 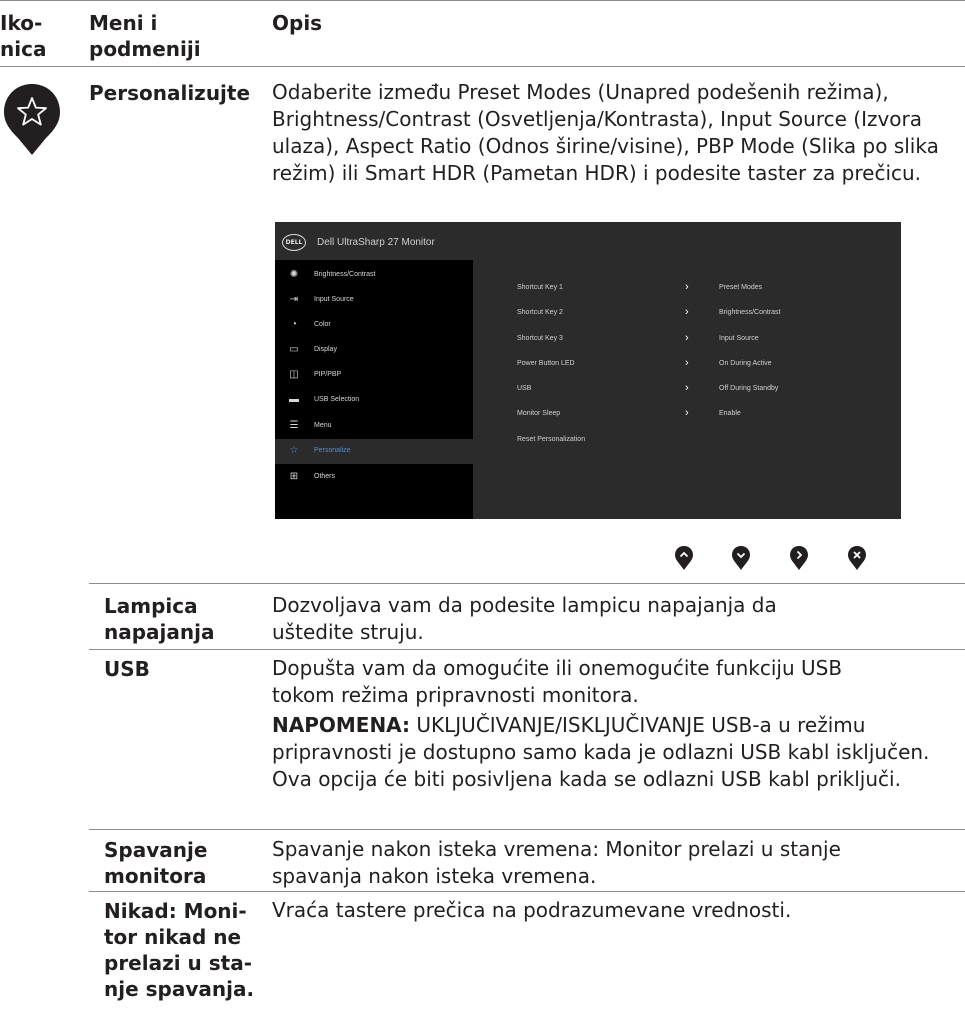 I want to click on row-name-line: nje spavanja., so click(x=179, y=989).